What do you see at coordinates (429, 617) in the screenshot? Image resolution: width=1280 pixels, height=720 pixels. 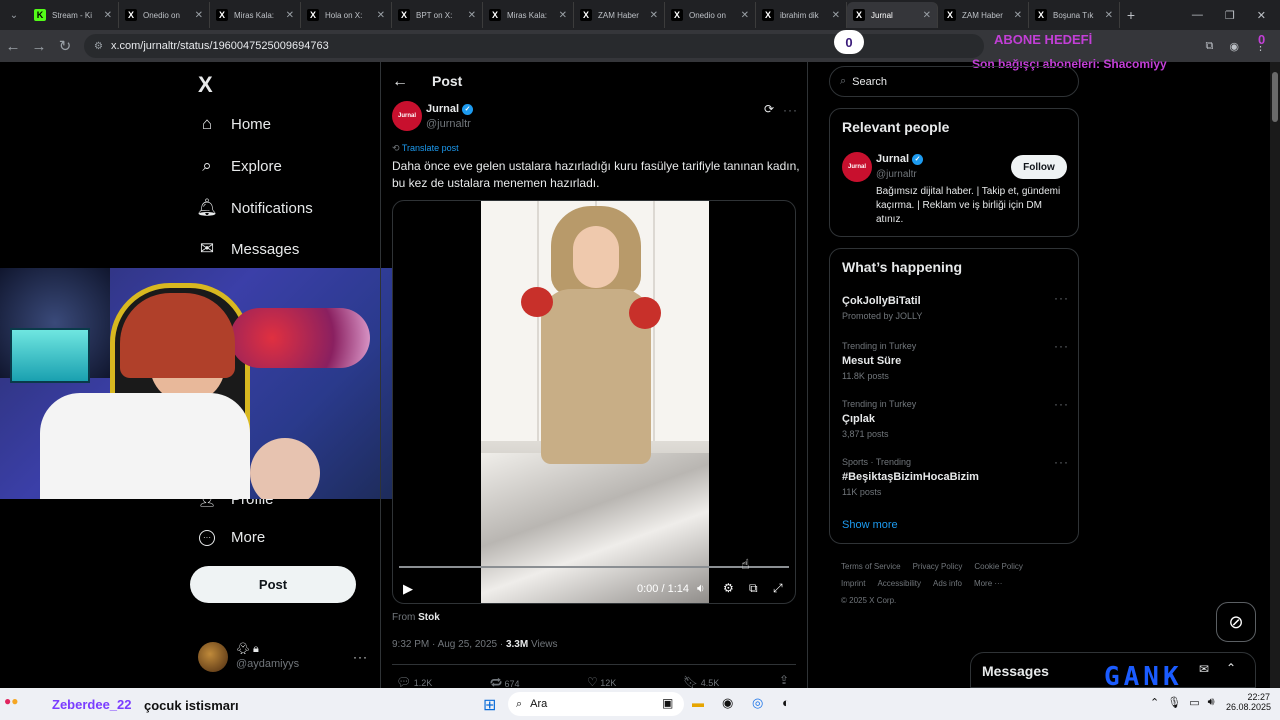 I see `from-source: Stok` at bounding box center [429, 617].